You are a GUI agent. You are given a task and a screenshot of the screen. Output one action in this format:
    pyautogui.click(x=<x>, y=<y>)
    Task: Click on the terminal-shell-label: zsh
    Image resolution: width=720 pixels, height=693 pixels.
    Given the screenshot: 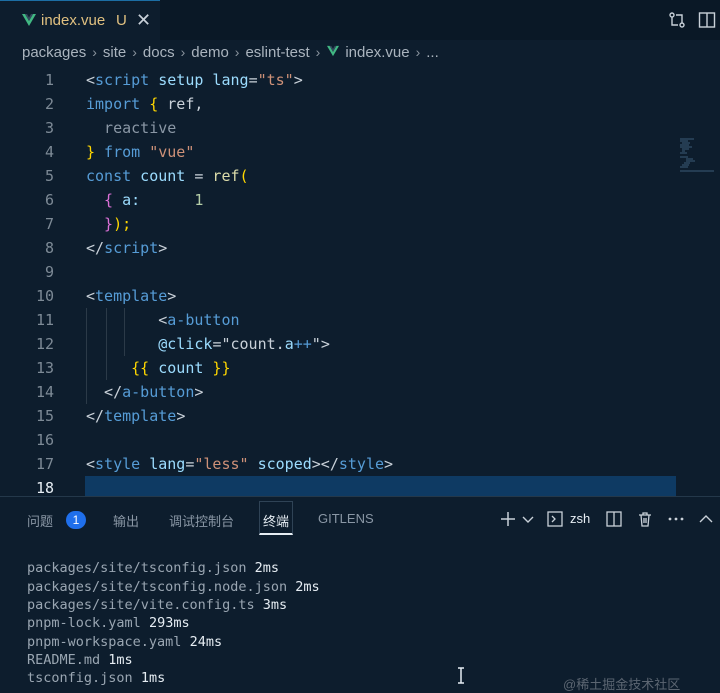 What is the action you would take?
    pyautogui.click(x=580, y=518)
    